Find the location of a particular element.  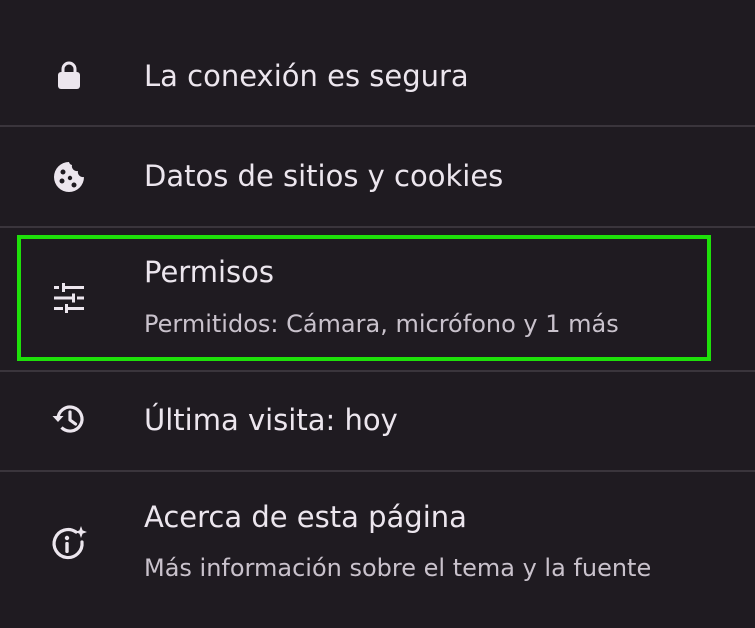

row-title: Datos de sitios y cookies is located at coordinates (324, 176).